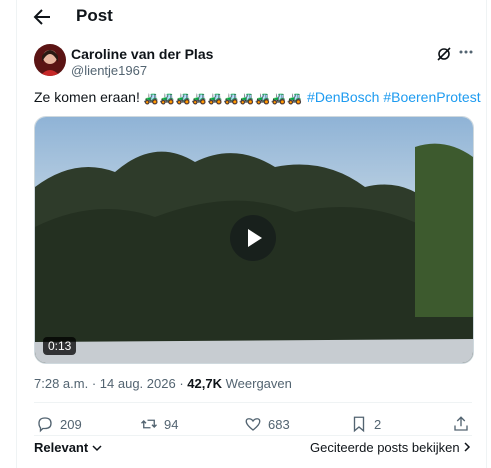  Describe the element at coordinates (253, 424) in the screenshot. I see `heart-icon` at that location.